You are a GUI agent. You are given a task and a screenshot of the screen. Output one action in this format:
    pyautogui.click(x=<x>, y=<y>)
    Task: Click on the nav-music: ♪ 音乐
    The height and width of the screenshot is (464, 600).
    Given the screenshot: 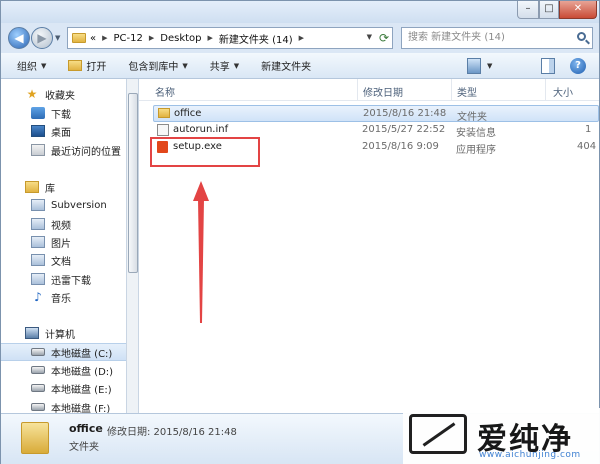 What is the action you would take?
    pyautogui.click(x=78, y=297)
    